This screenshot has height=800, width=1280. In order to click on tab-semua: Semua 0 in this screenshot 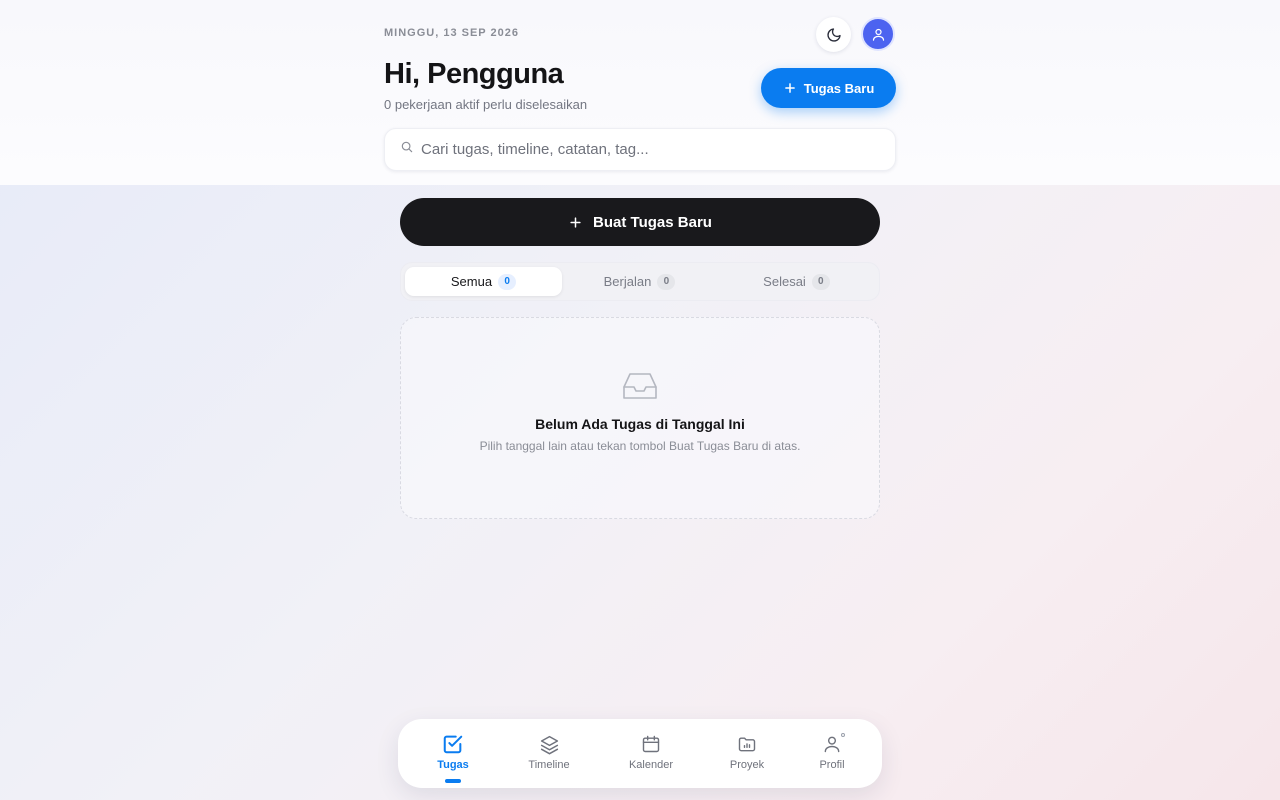, I will do `click(483, 281)`.